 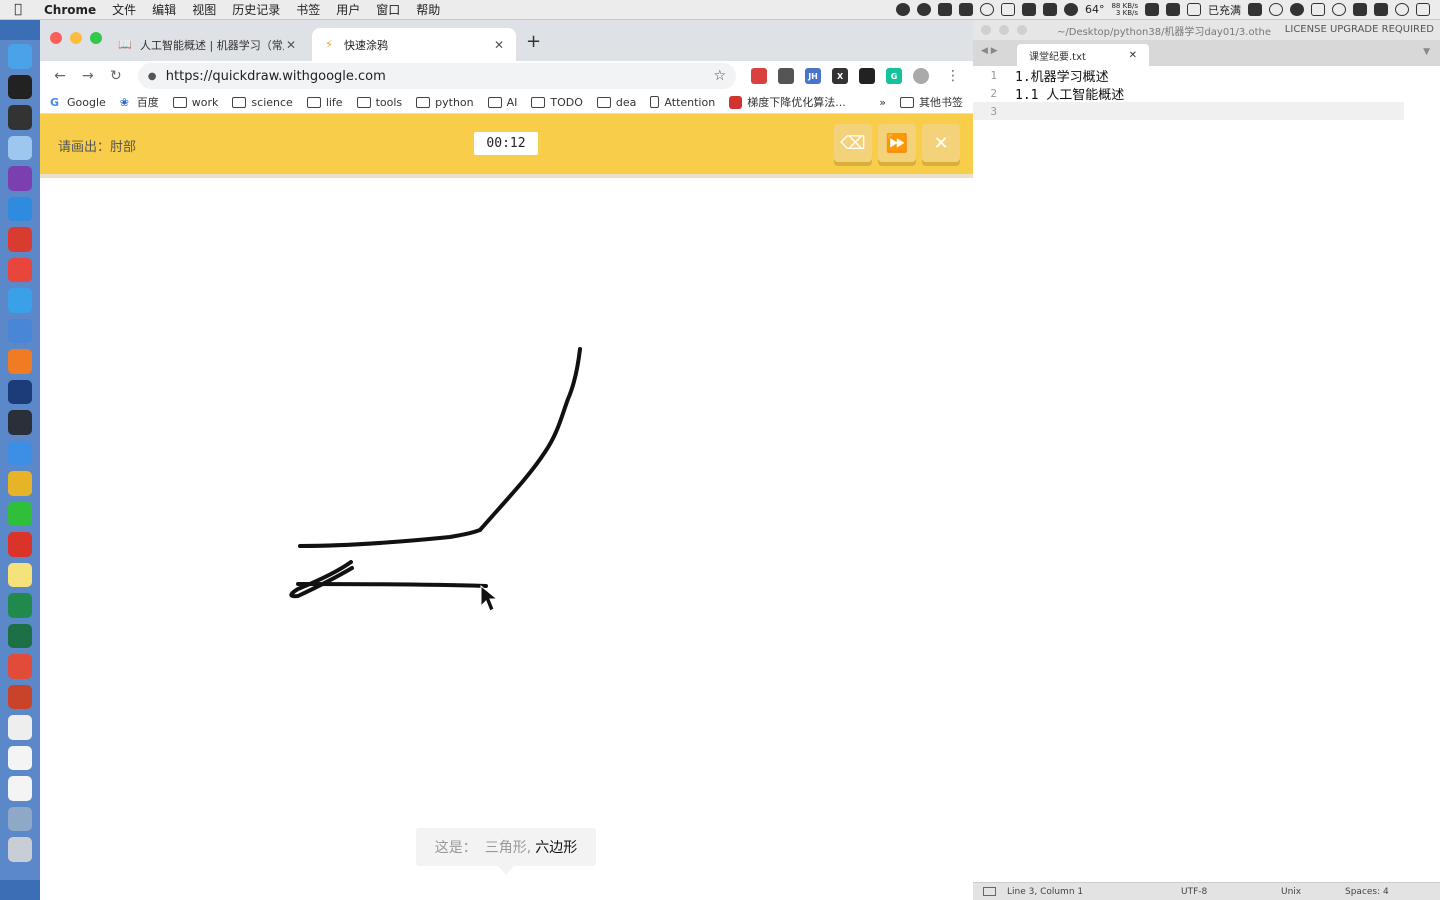 What do you see at coordinates (1339, 9) in the screenshot?
I see `status-wifi-icon` at bounding box center [1339, 9].